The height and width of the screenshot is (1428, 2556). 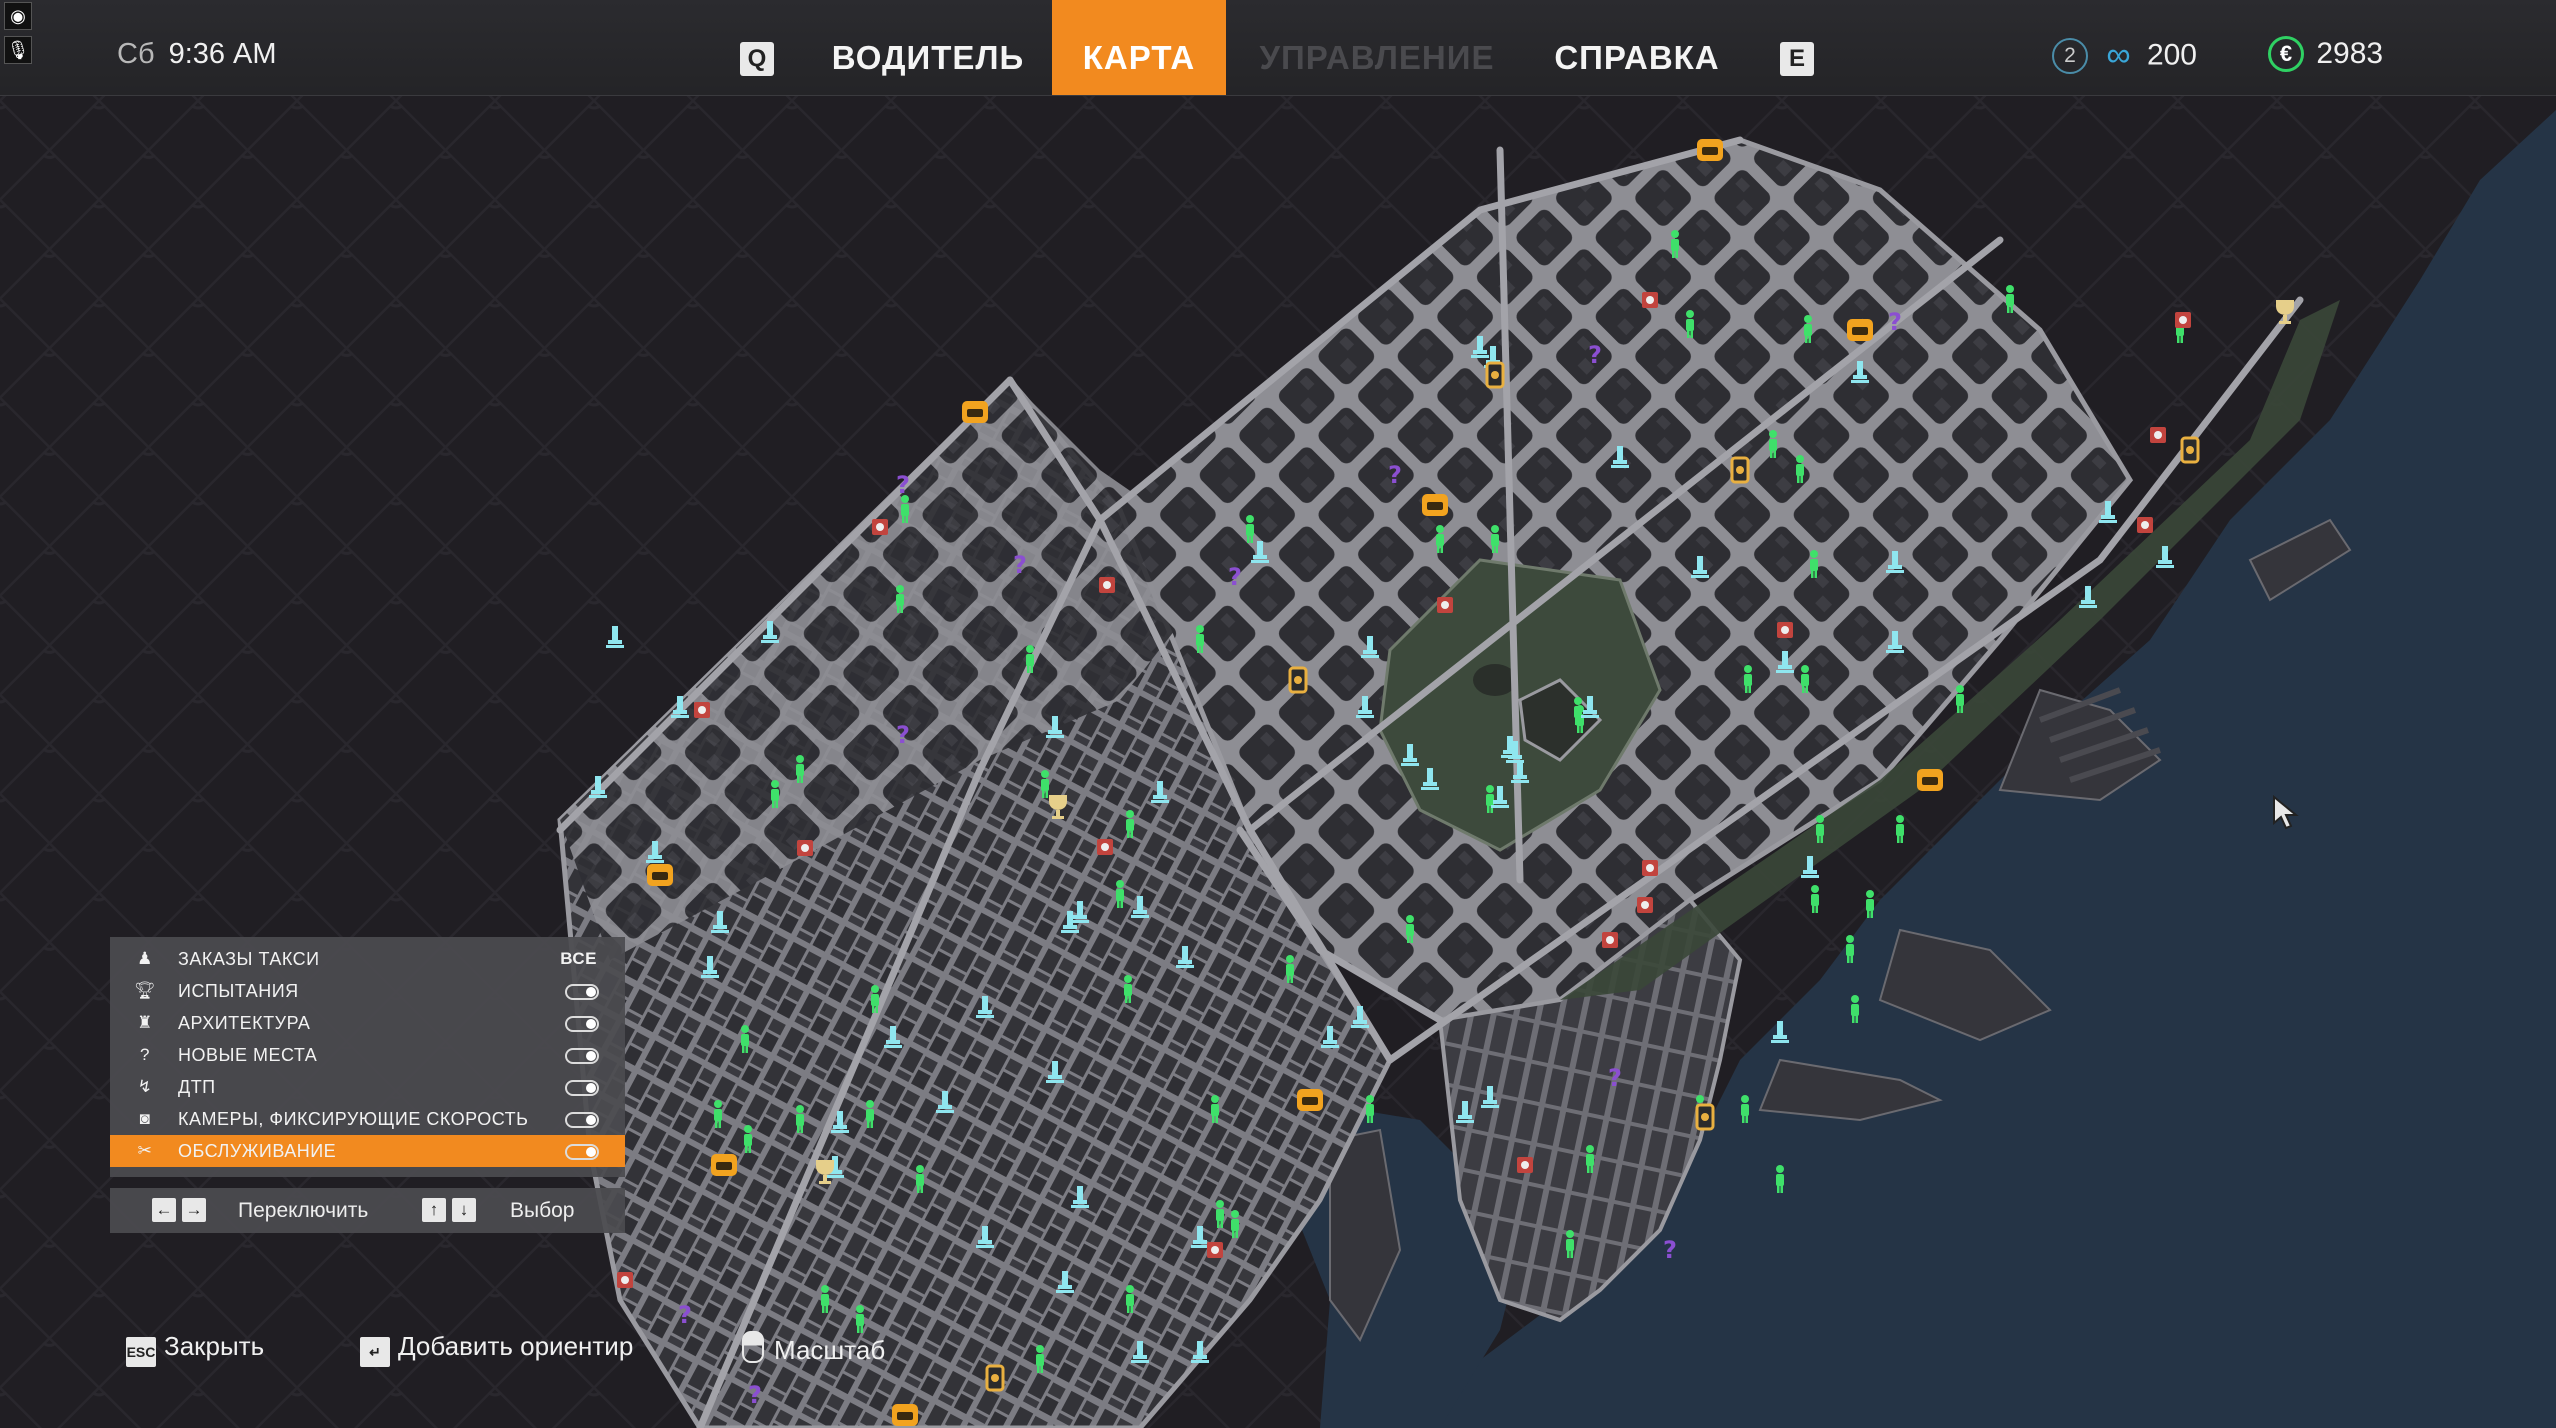 What do you see at coordinates (197, 54) in the screenshot?
I see `clock: Сб 9:36 AM` at bounding box center [197, 54].